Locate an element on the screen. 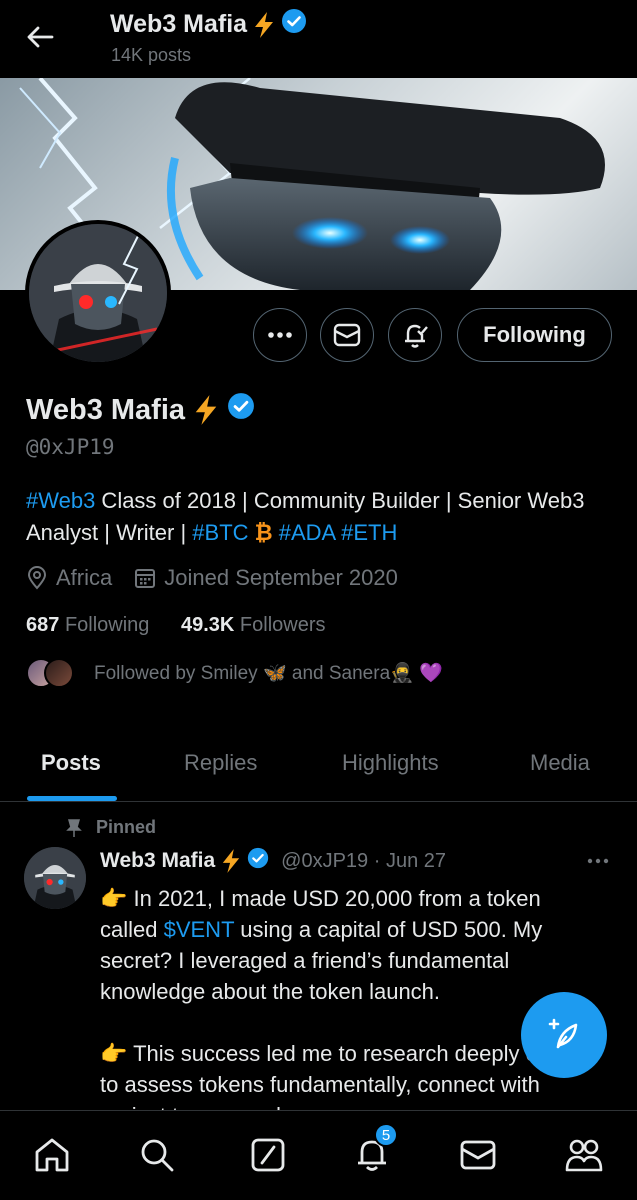 The image size is (637, 1200). notifications-subscribe-button is located at coordinates (415, 335).